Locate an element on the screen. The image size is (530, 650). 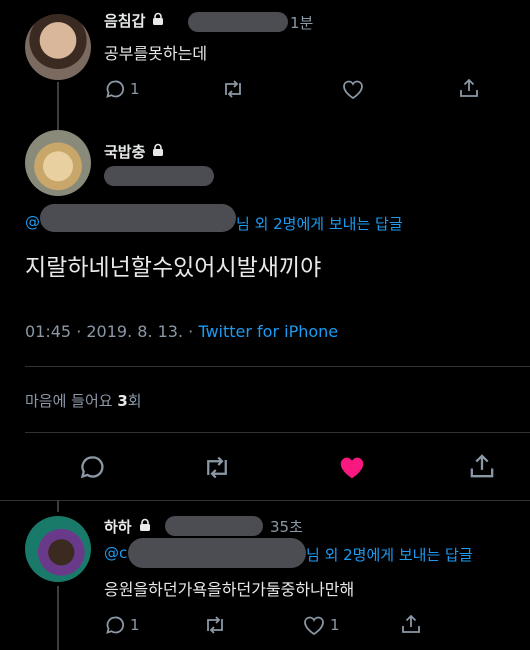
tweet-text: 지랄하네넌할수있어시발새끼야 is located at coordinates (173, 268).